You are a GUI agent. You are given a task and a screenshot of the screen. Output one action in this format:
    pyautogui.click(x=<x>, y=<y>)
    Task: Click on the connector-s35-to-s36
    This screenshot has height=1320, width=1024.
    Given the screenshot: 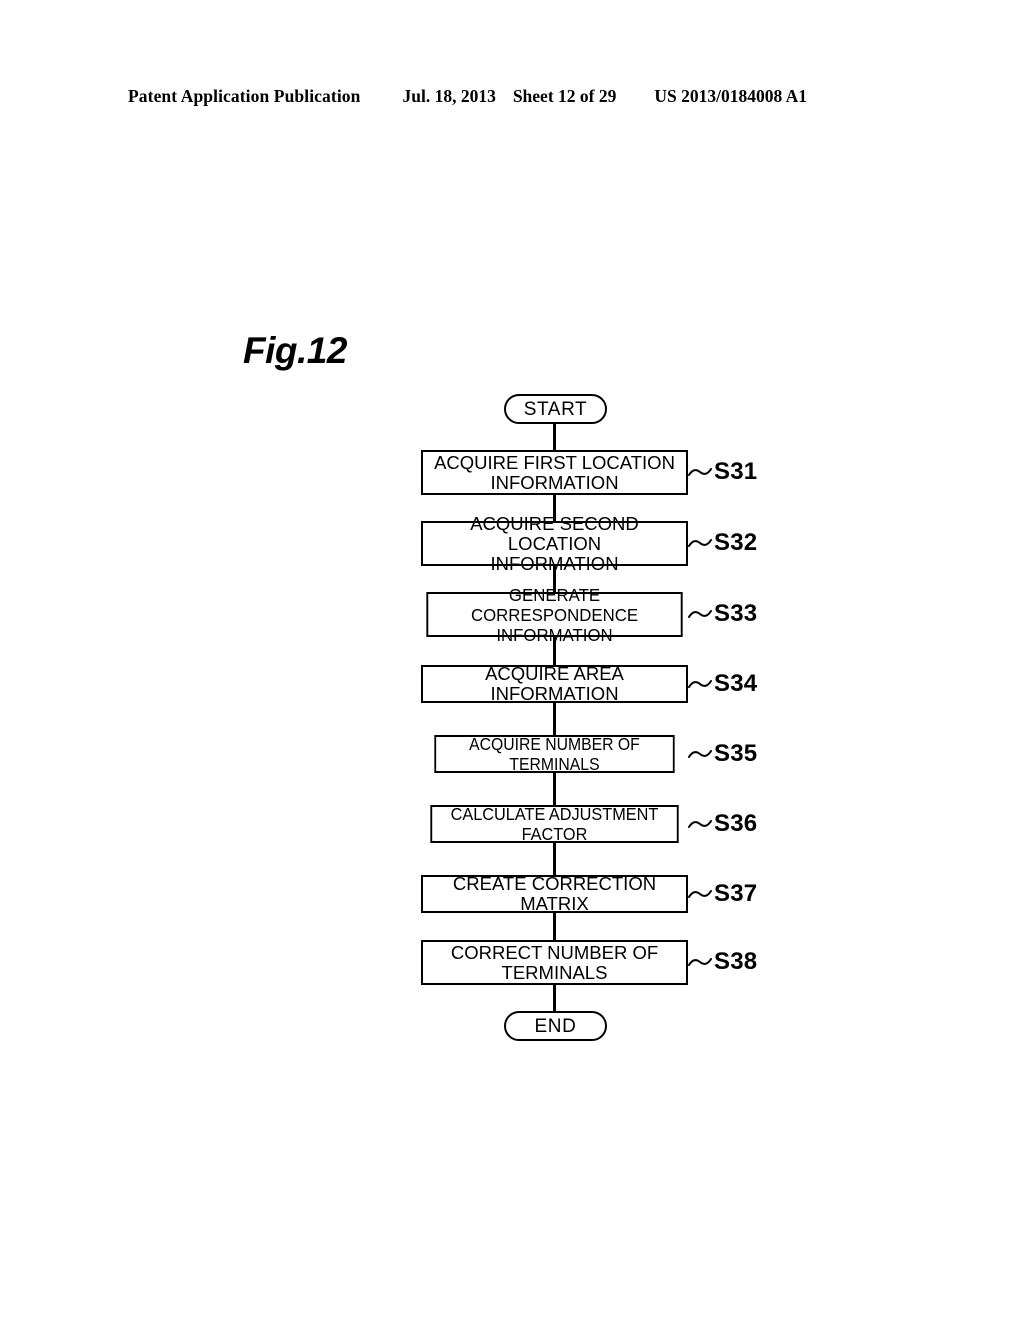 What is the action you would take?
    pyautogui.click(x=554, y=789)
    